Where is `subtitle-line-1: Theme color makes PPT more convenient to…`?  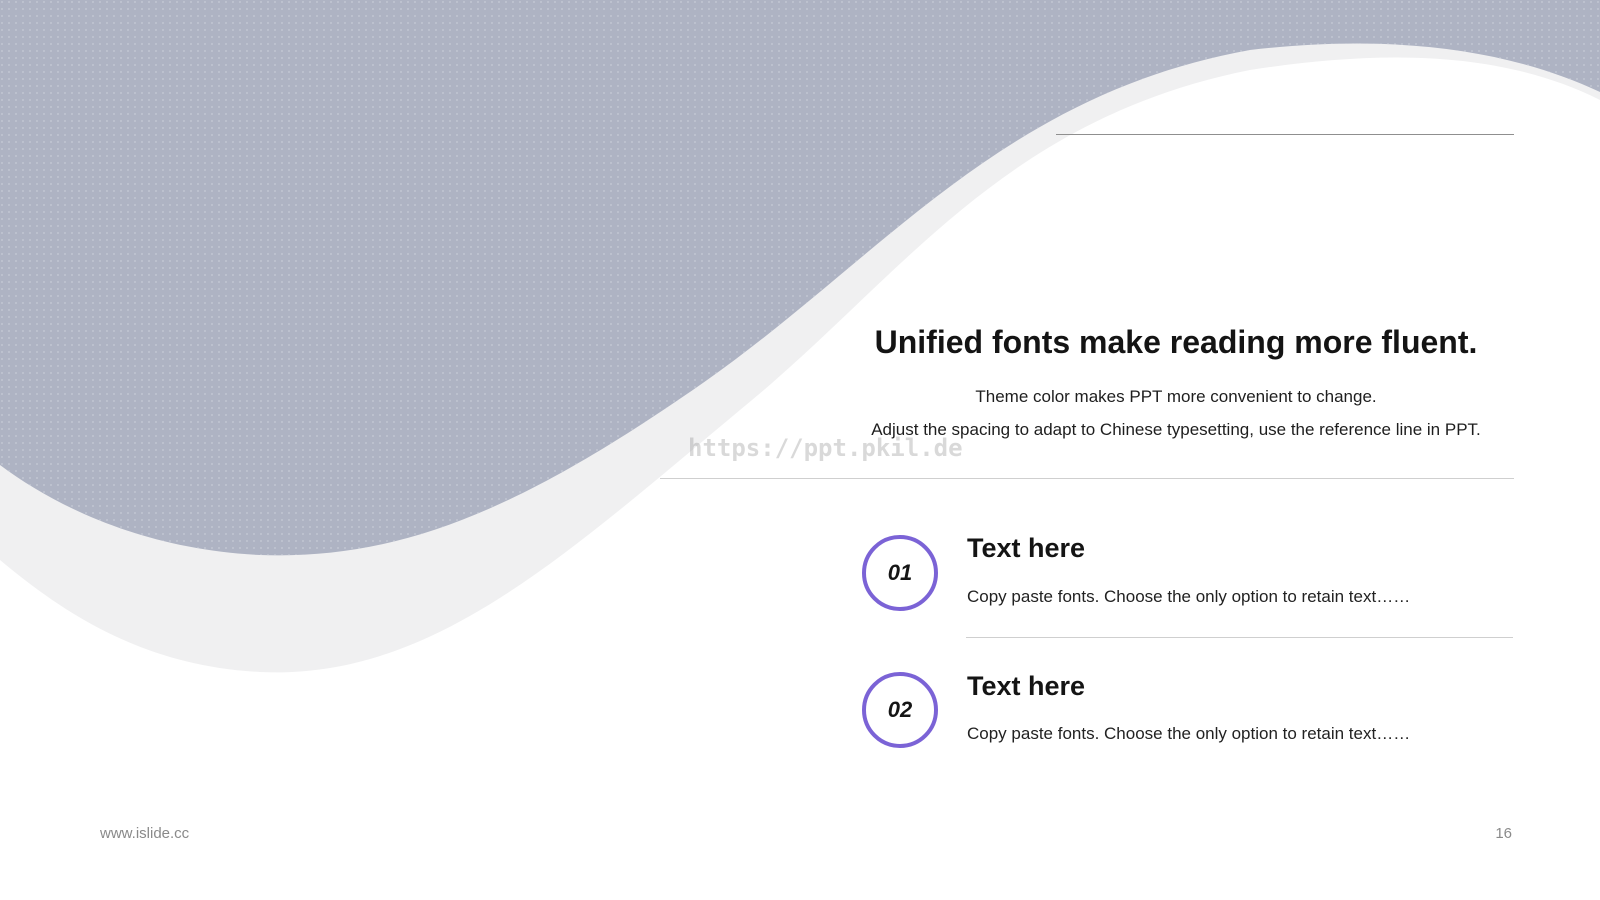
subtitle-line-1: Theme color makes PPT more convenient to… is located at coordinates (1176, 396).